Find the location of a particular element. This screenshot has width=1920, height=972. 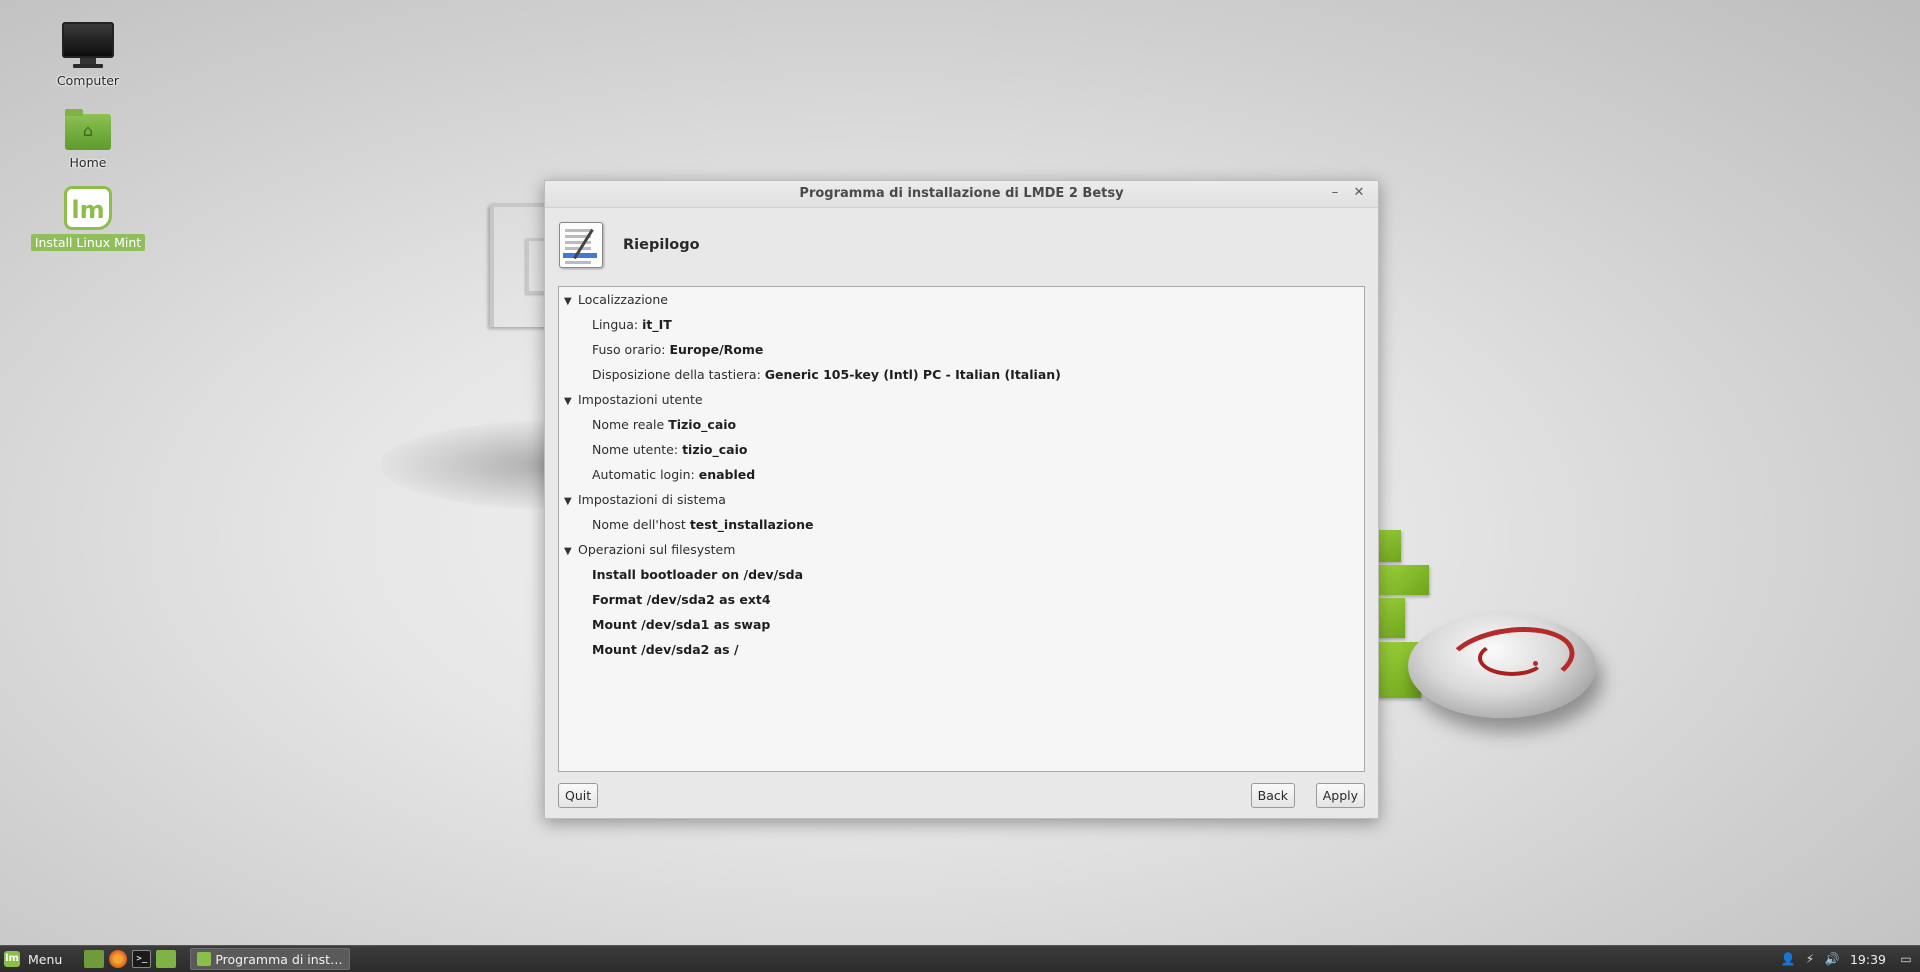

tree-item: Nome utente: tizio_caio is located at coordinates (961, 449).